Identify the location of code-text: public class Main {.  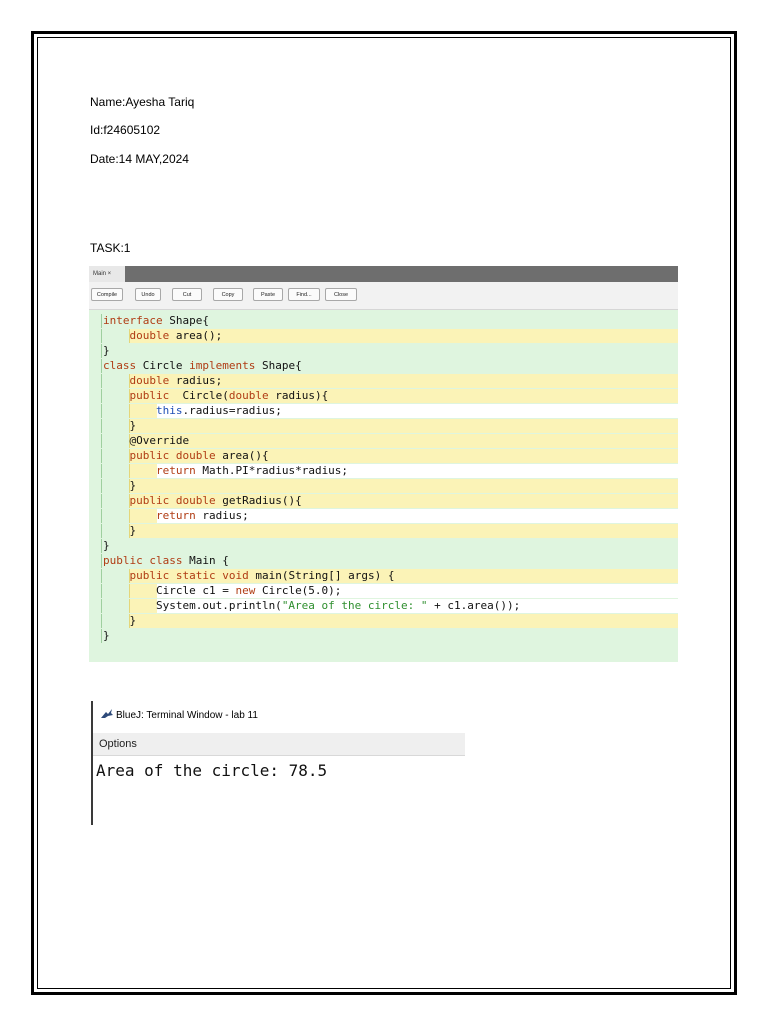
(166, 560).